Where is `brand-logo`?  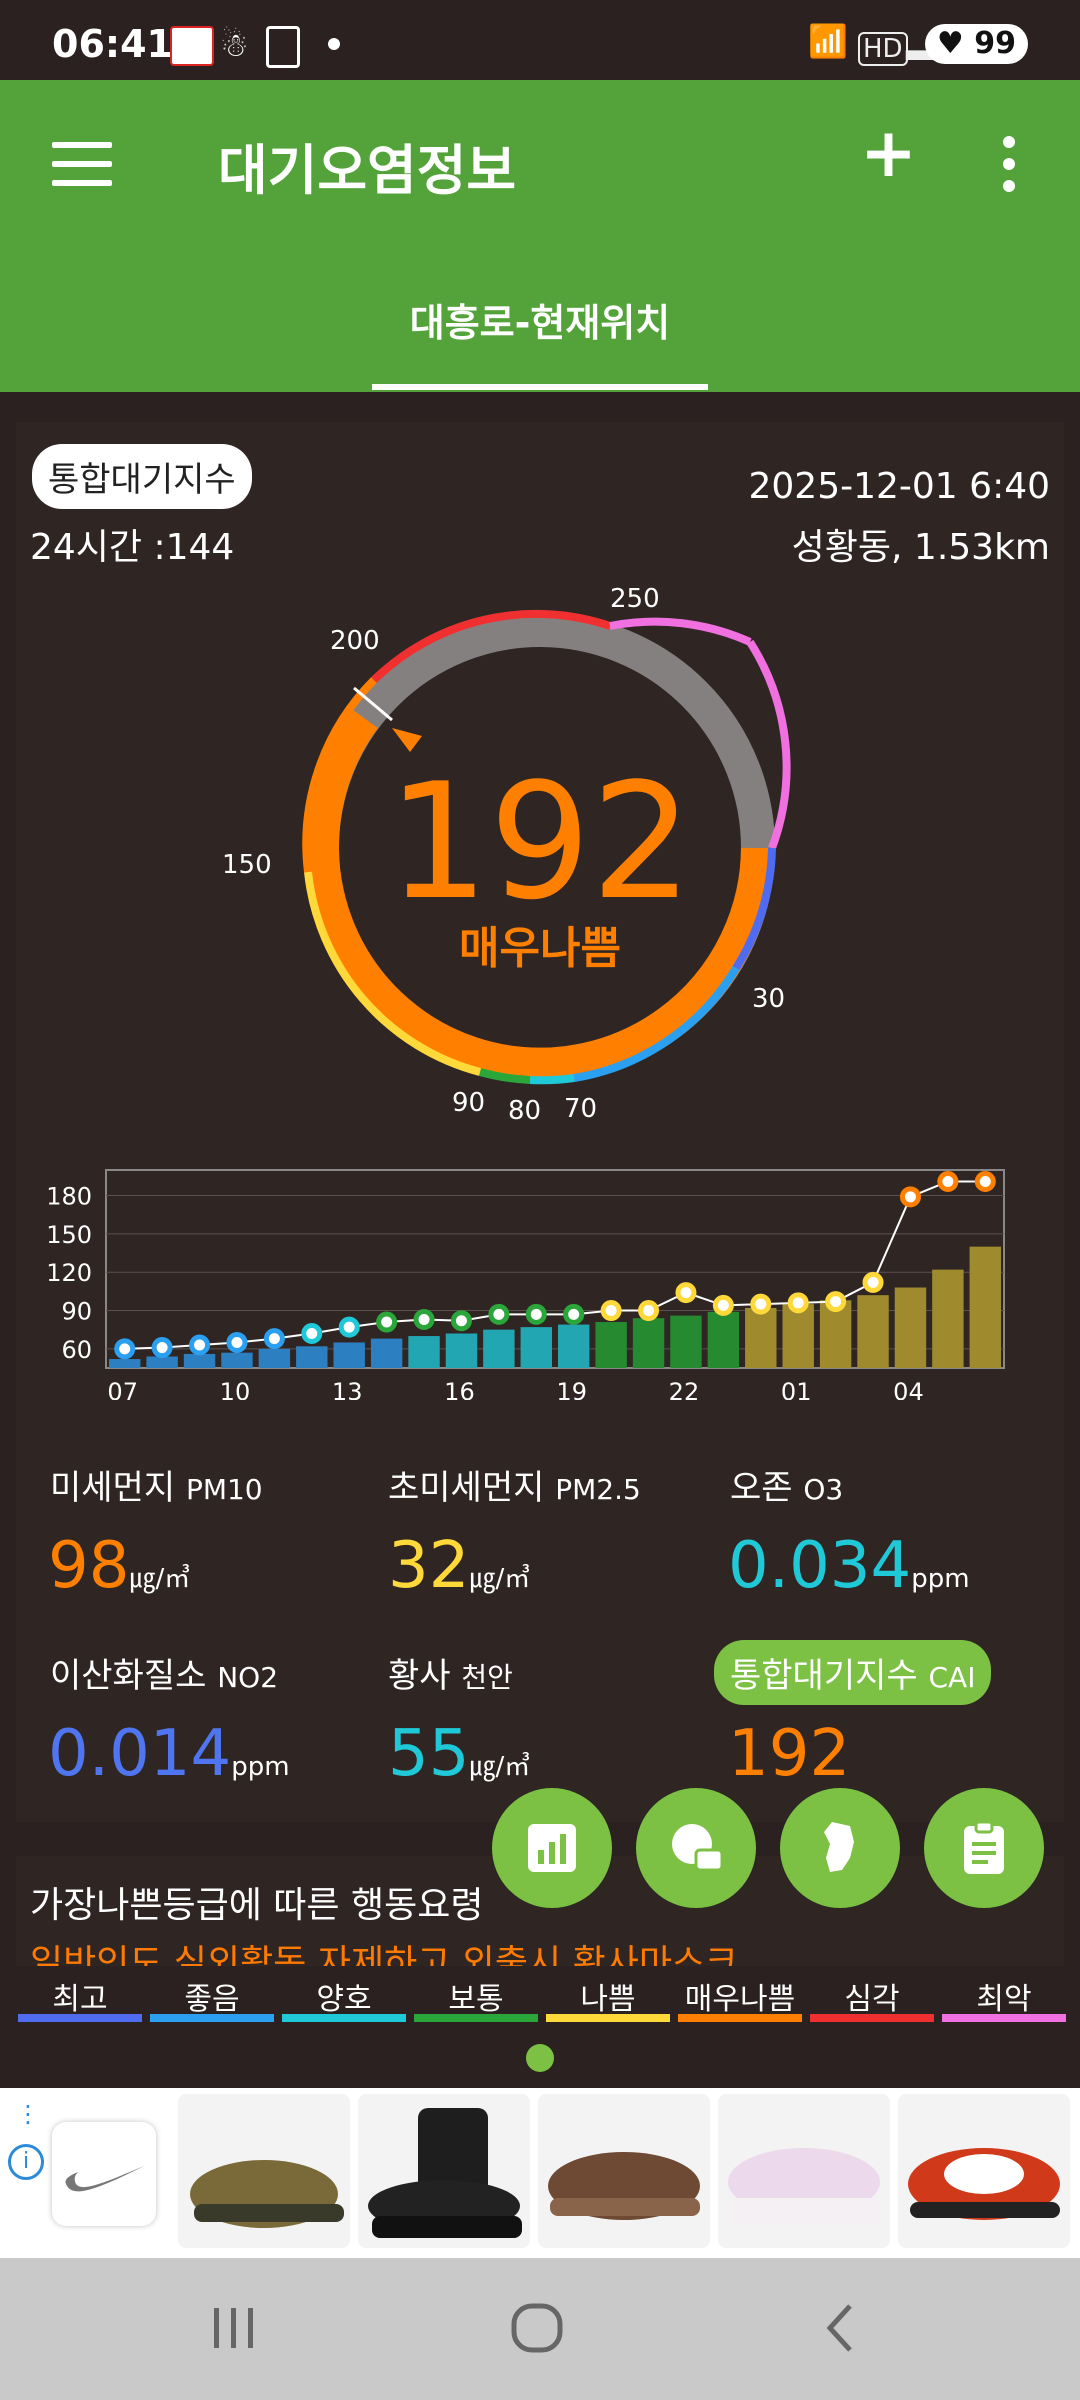
brand-logo is located at coordinates (104, 2174).